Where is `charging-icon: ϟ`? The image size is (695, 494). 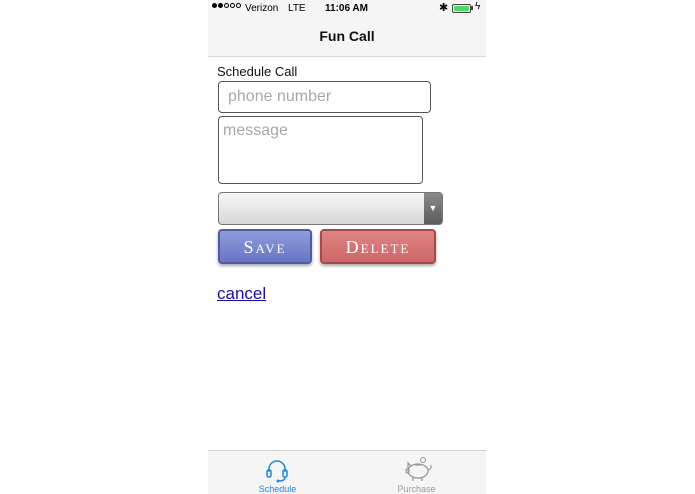
charging-icon: ϟ is located at coordinates (478, 6).